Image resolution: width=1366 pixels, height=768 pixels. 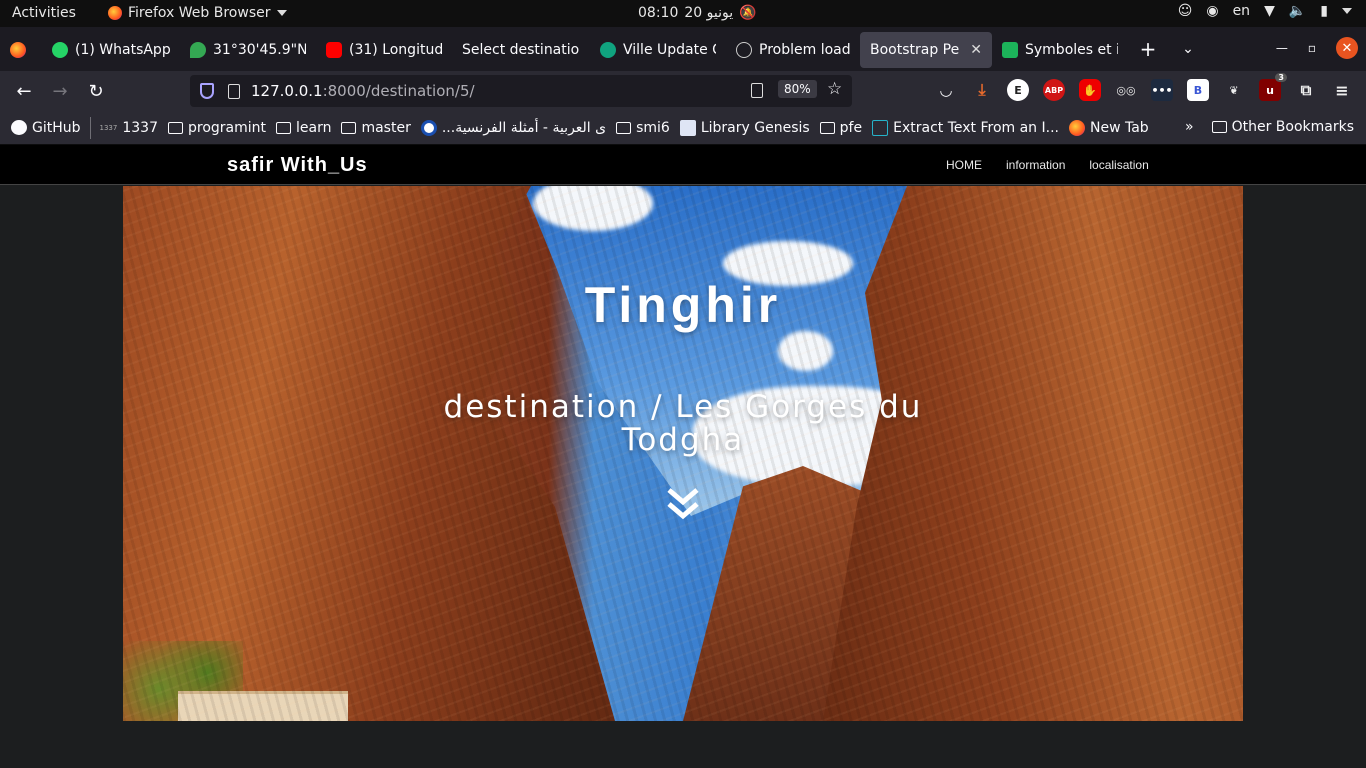 I want to click on forward-arrow-icon: →, so click(x=60, y=91).